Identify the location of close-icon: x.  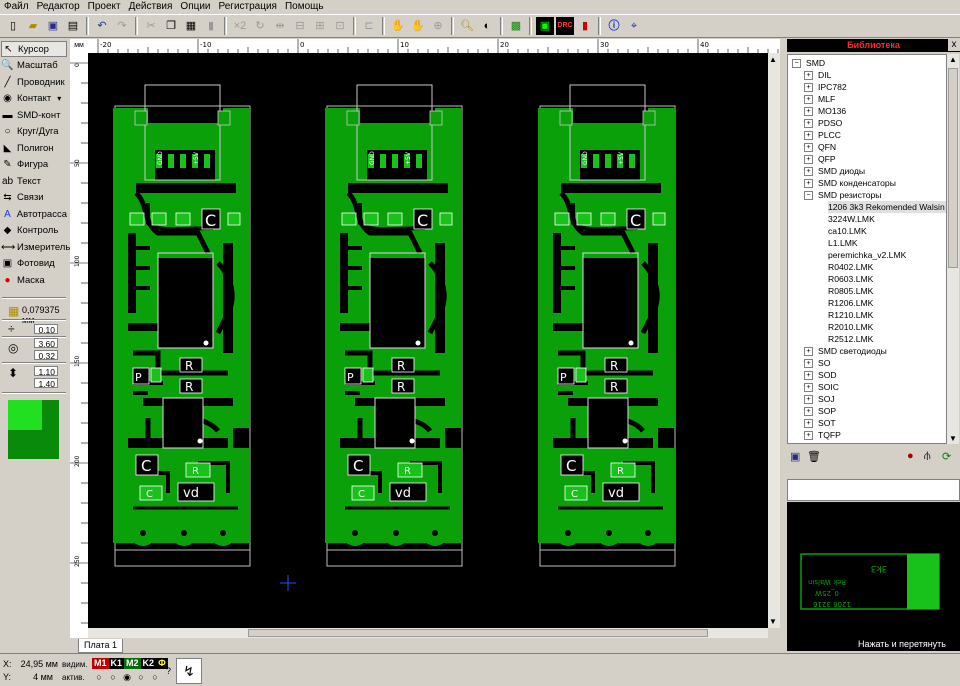
(954, 45).